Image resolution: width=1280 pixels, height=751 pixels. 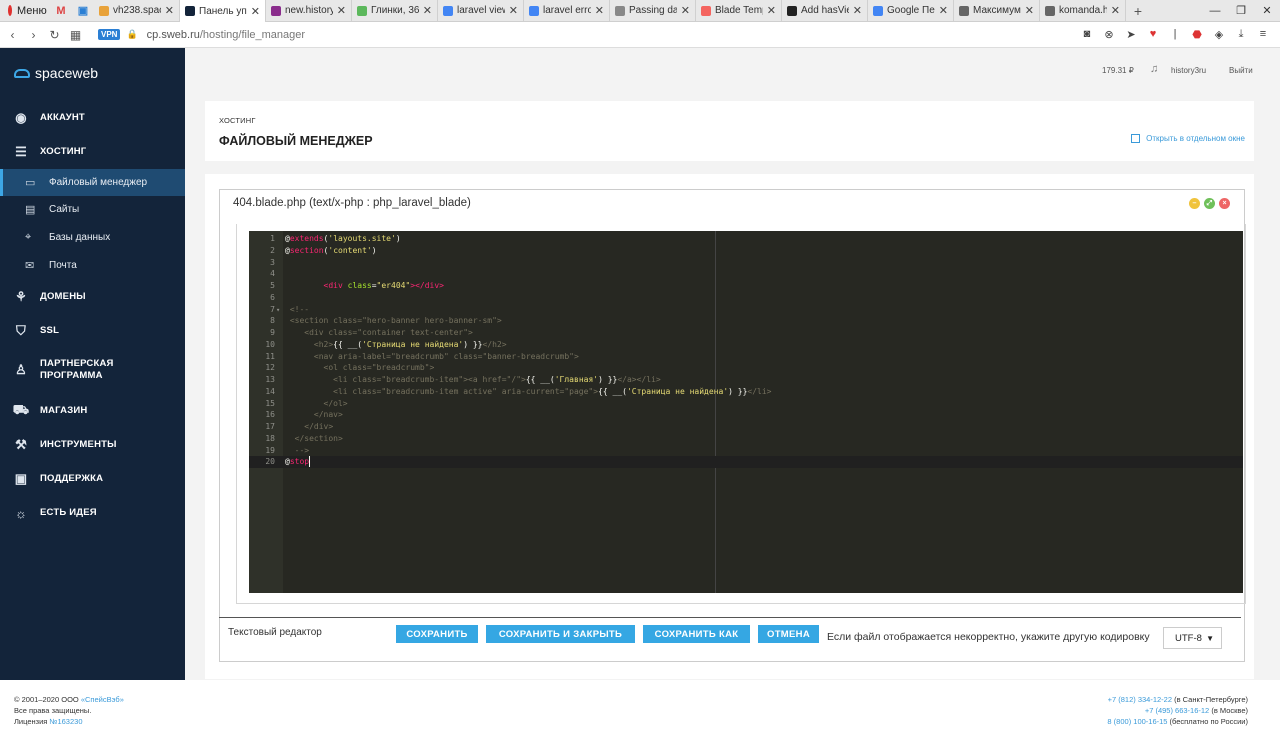 I want to click on code-line: 12 <ol class="breadcrumb">, so click(x=746, y=368).